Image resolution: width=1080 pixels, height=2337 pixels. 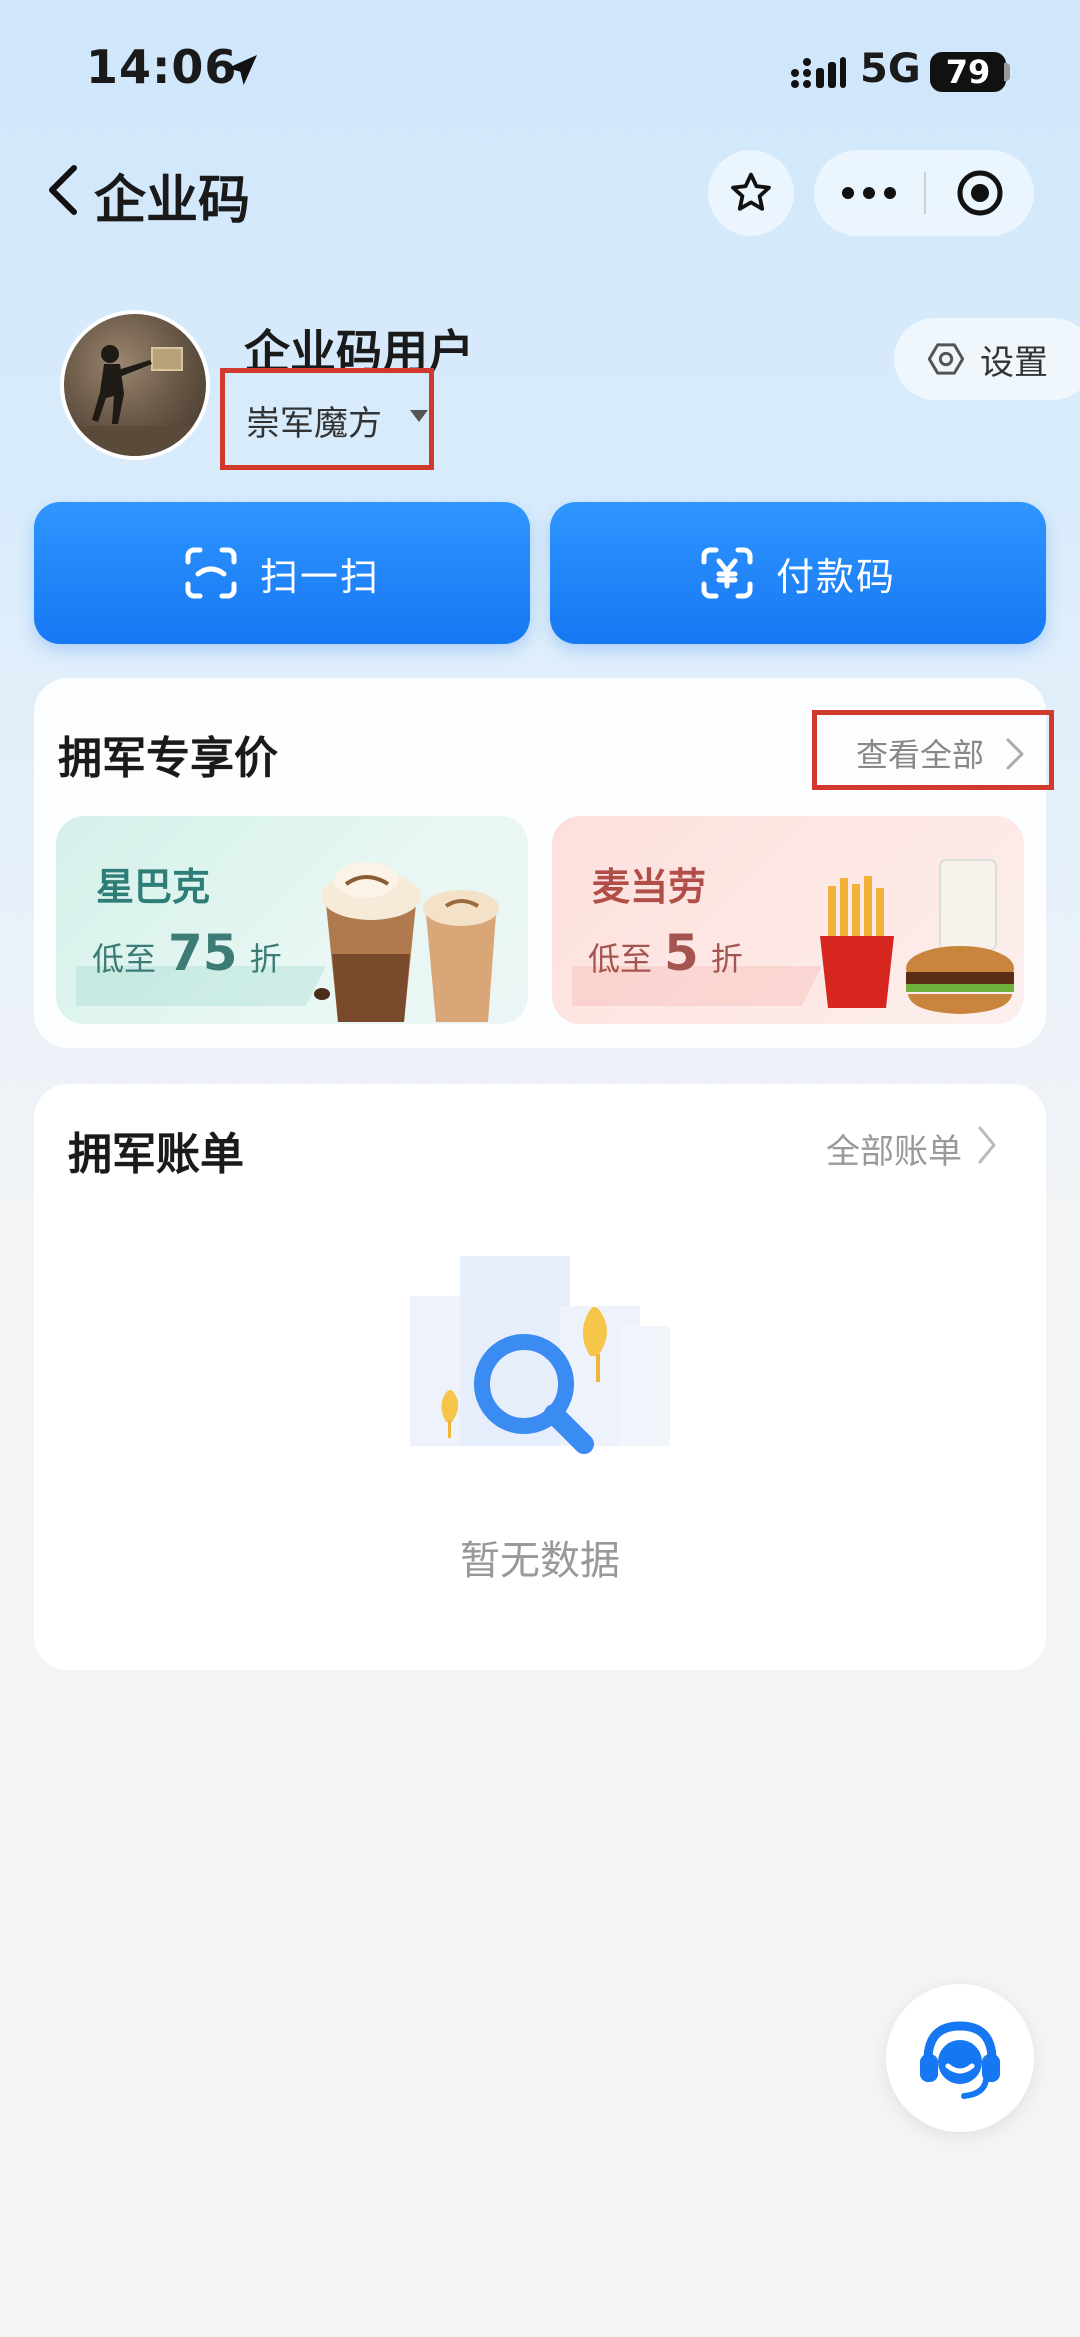 I want to click on all-bills-link: 全部账单, so click(x=894, y=1148).